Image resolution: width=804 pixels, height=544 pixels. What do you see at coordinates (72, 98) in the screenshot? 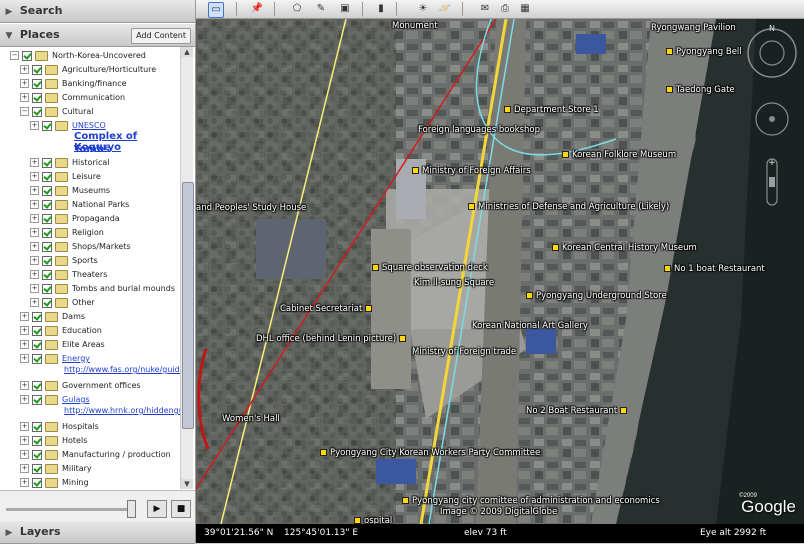
I see `tree-item: + Communication` at bounding box center [72, 98].